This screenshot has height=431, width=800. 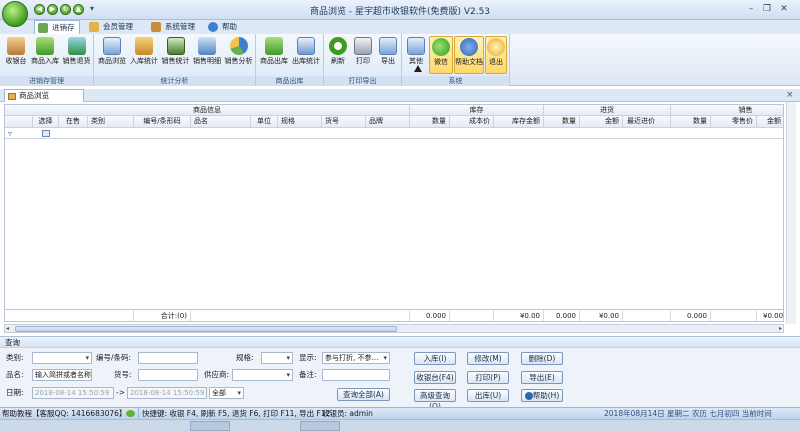 I want to click on edit-button: 修改(M), so click(x=488, y=358).